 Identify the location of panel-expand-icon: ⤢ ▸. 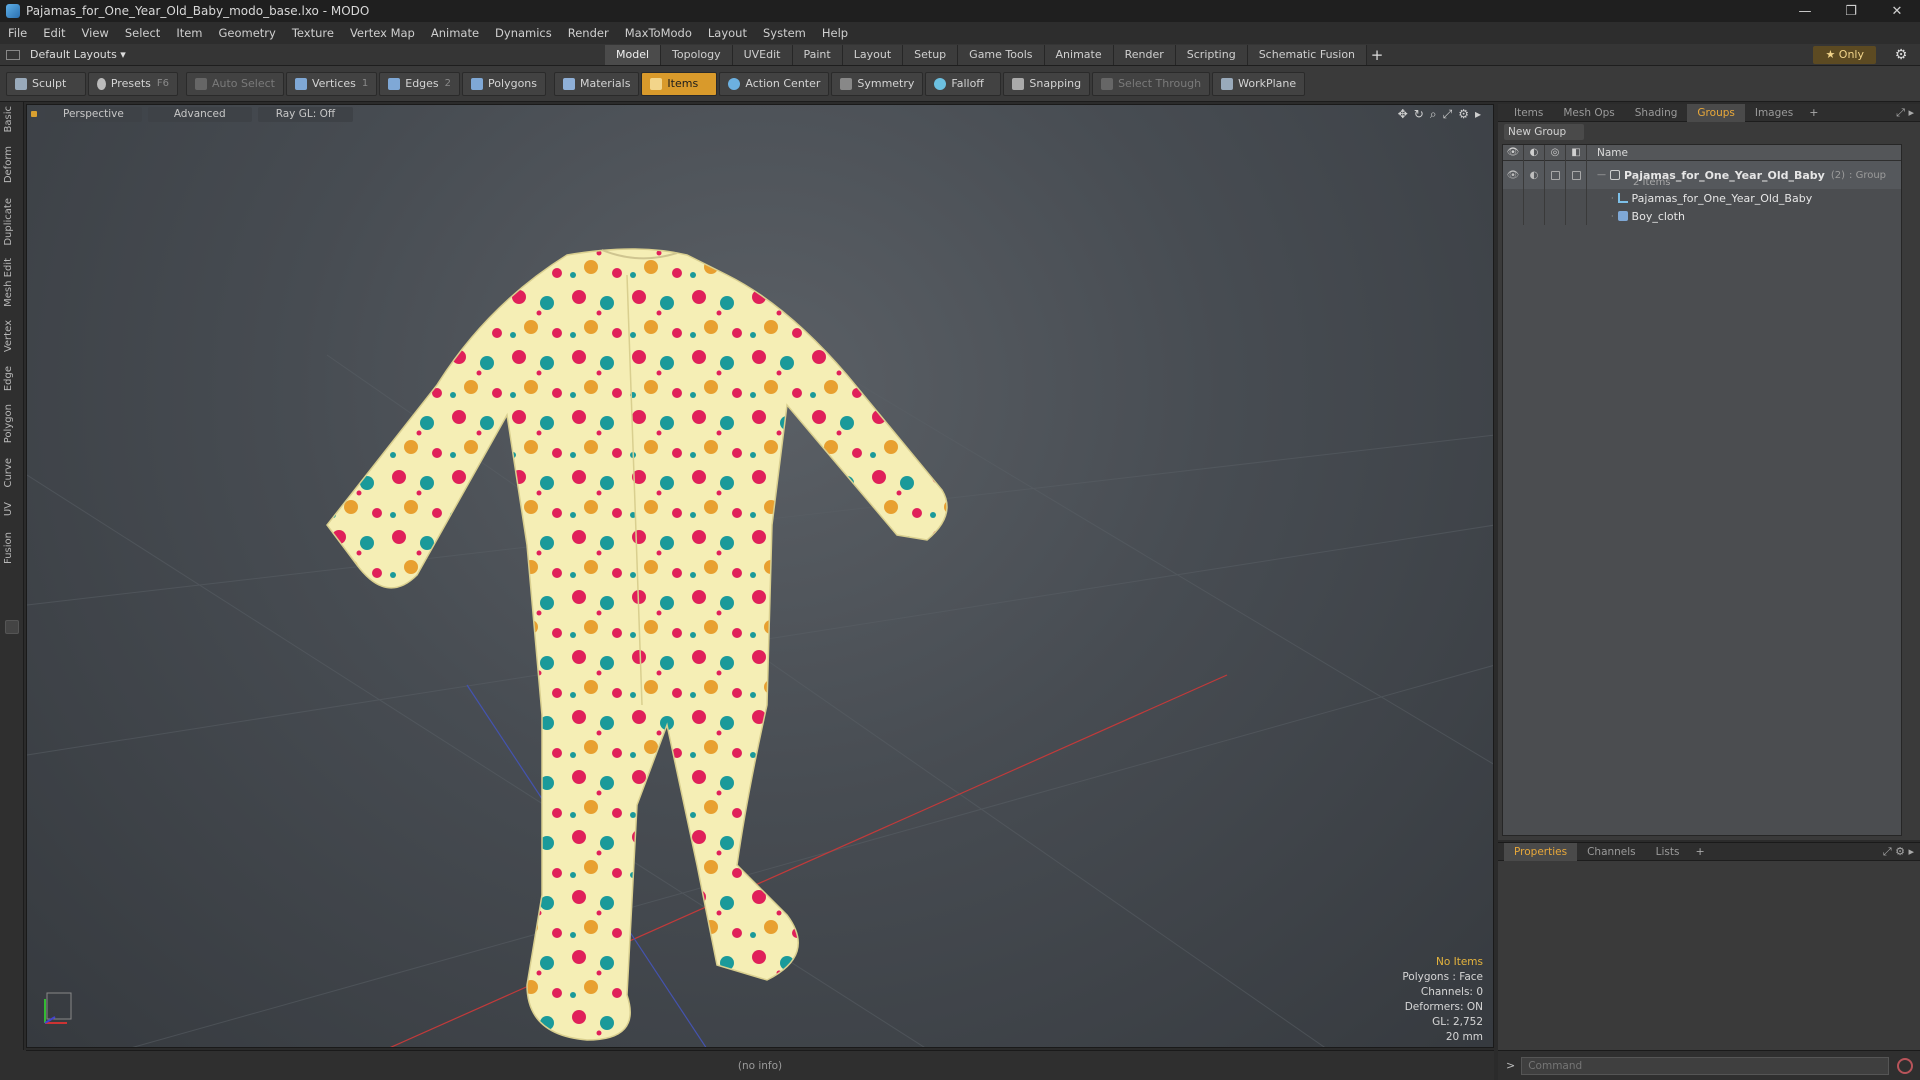
(1905, 113).